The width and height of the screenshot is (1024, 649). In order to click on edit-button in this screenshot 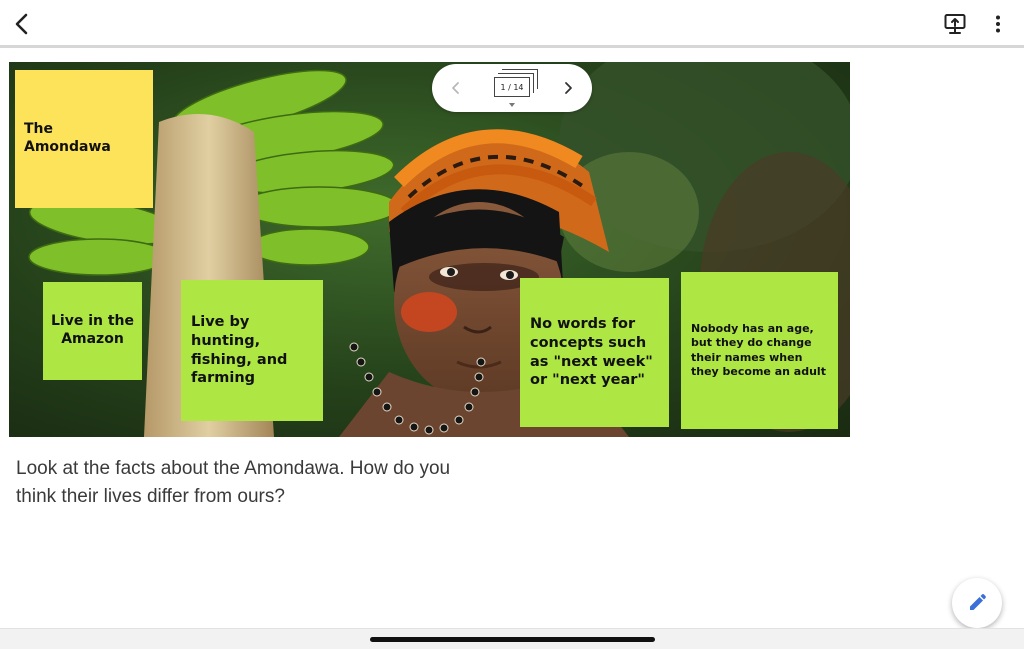, I will do `click(977, 603)`.